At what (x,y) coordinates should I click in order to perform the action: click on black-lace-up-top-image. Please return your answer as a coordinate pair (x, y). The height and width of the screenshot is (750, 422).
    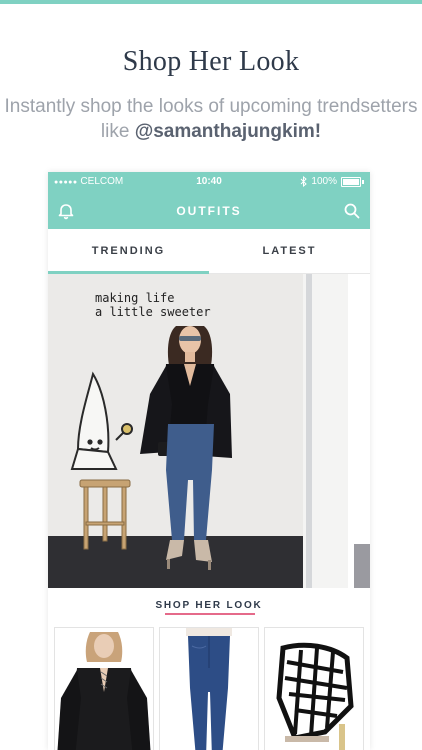
    Looking at the image, I should click on (104, 689).